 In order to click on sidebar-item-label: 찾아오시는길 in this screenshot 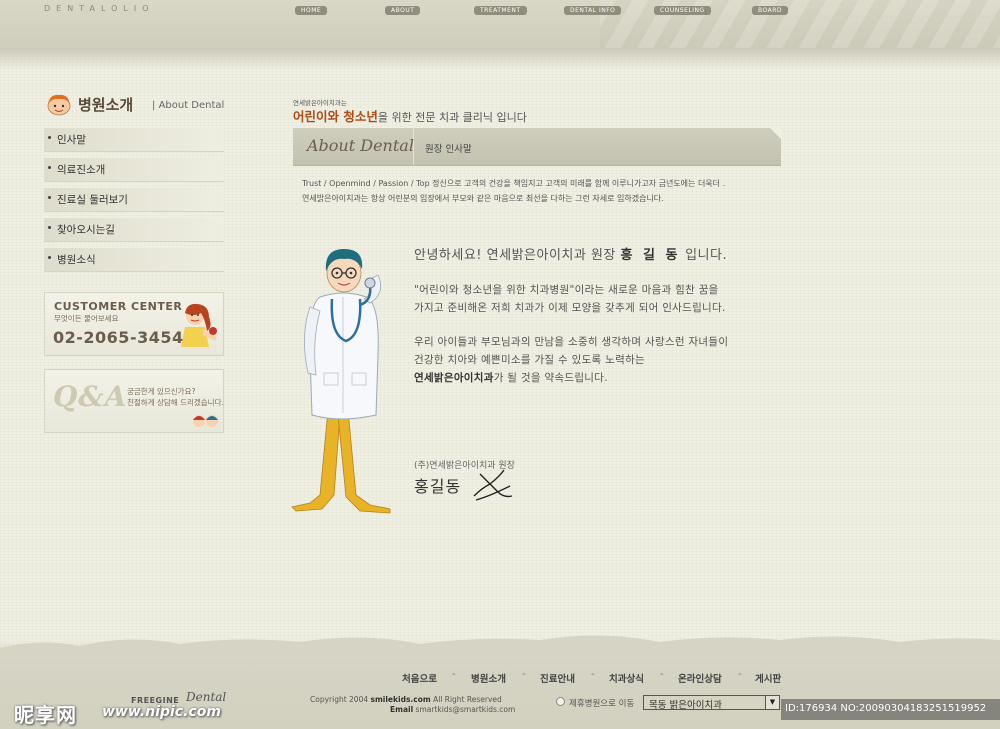, I will do `click(86, 230)`.